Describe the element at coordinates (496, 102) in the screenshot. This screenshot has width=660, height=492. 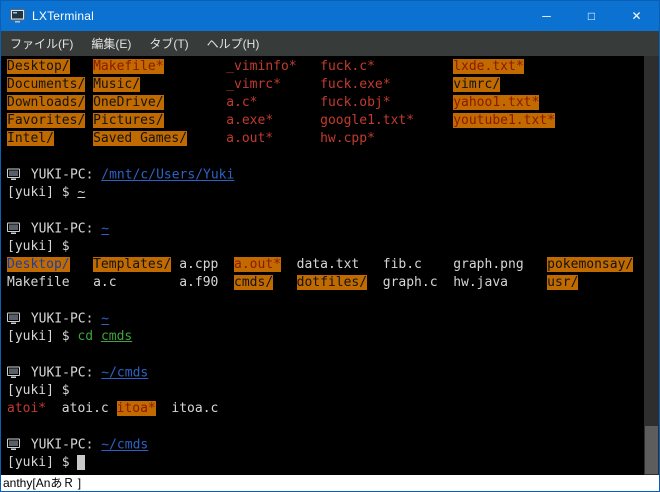
I see `terminal-text: yahoo1.txt*` at that location.